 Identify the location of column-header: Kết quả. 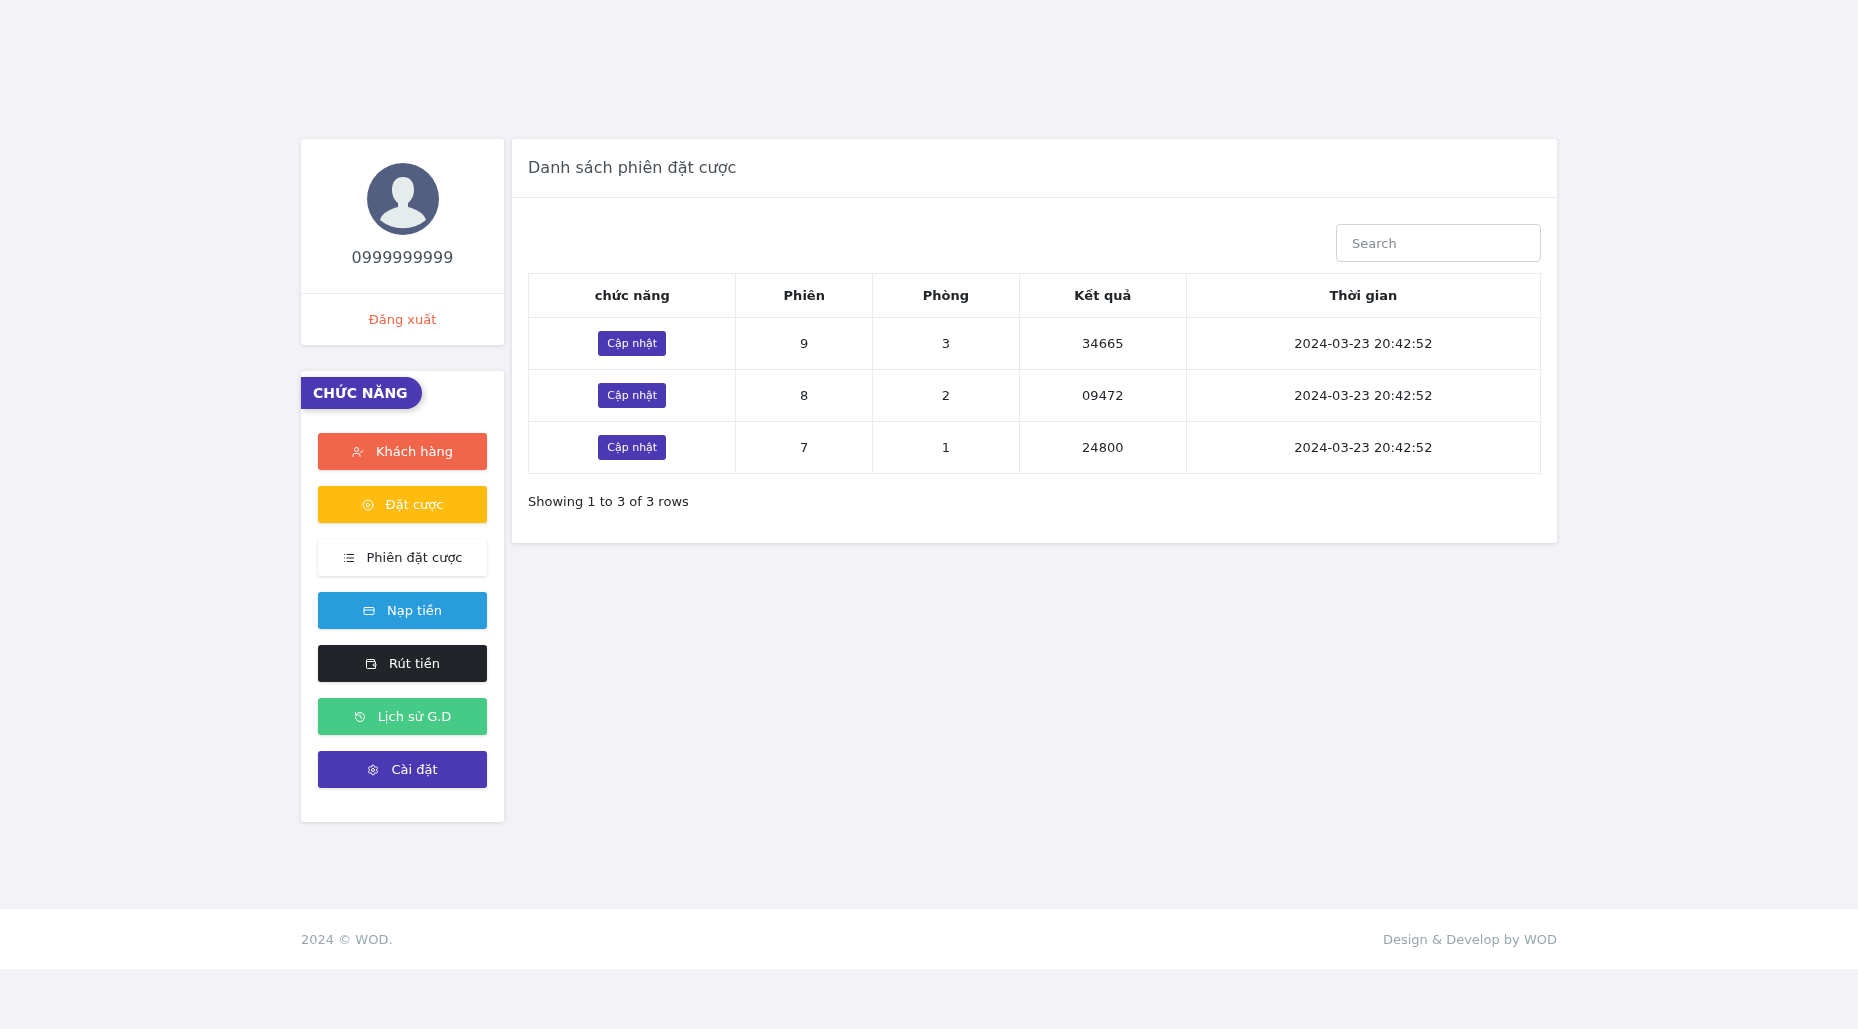
(1103, 295).